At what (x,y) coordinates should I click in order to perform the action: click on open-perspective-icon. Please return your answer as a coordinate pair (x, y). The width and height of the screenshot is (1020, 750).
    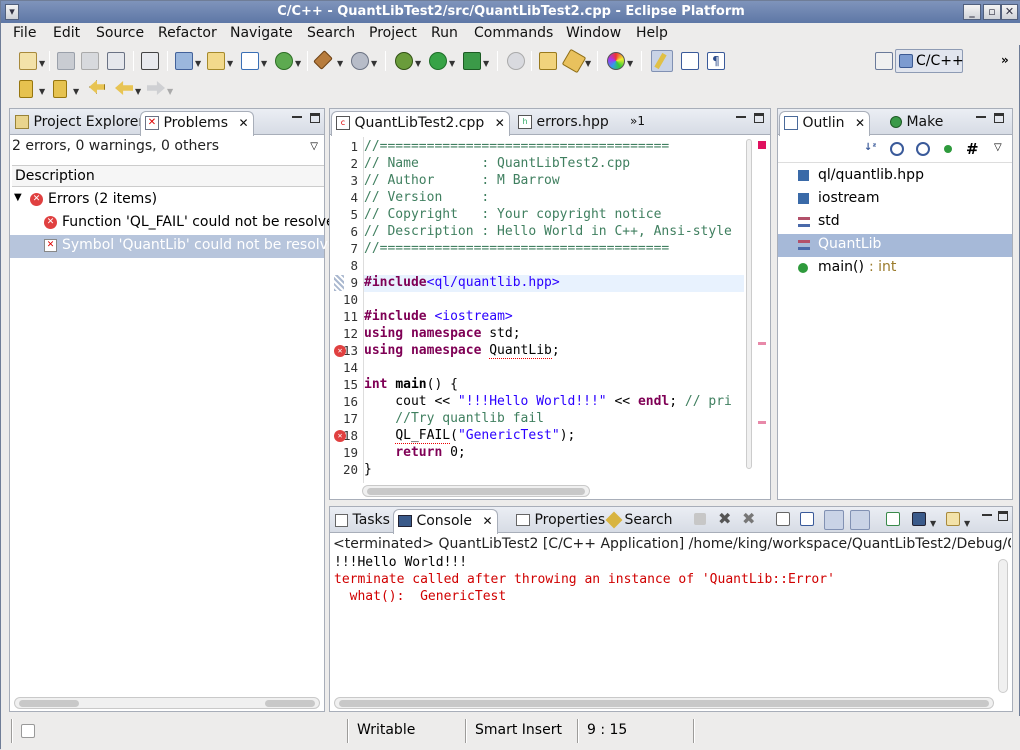
    Looking at the image, I should click on (884, 61).